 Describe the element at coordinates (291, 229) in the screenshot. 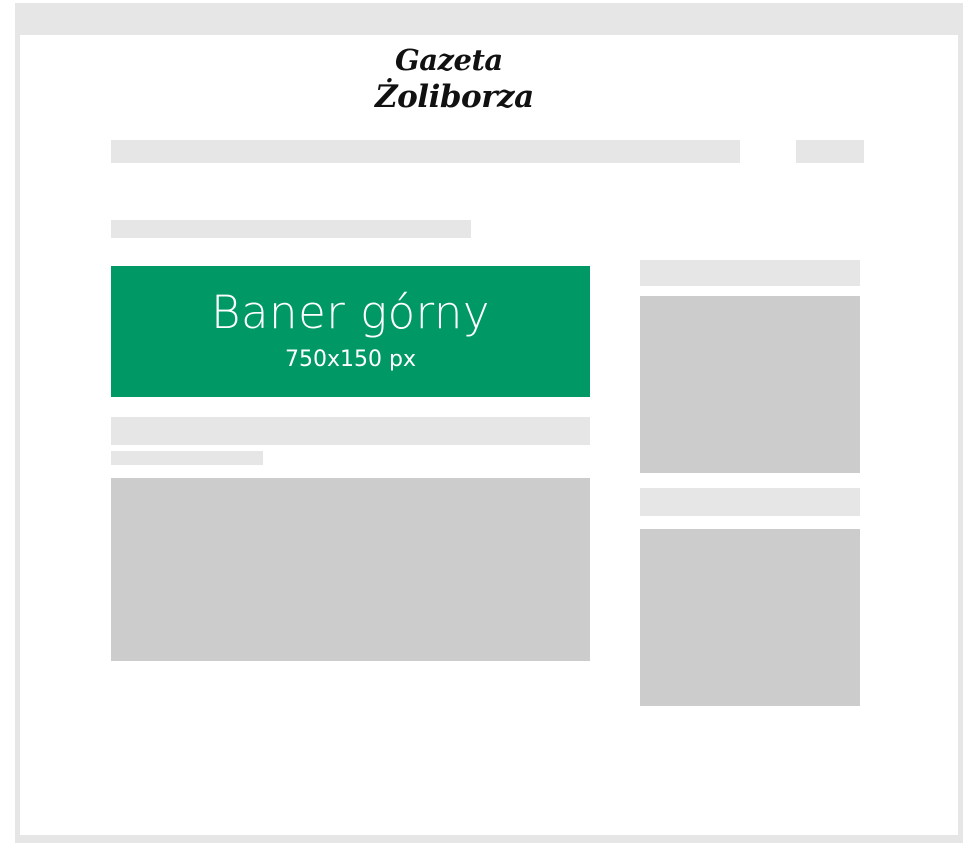

I see `breadcrumb-placeholder` at that location.